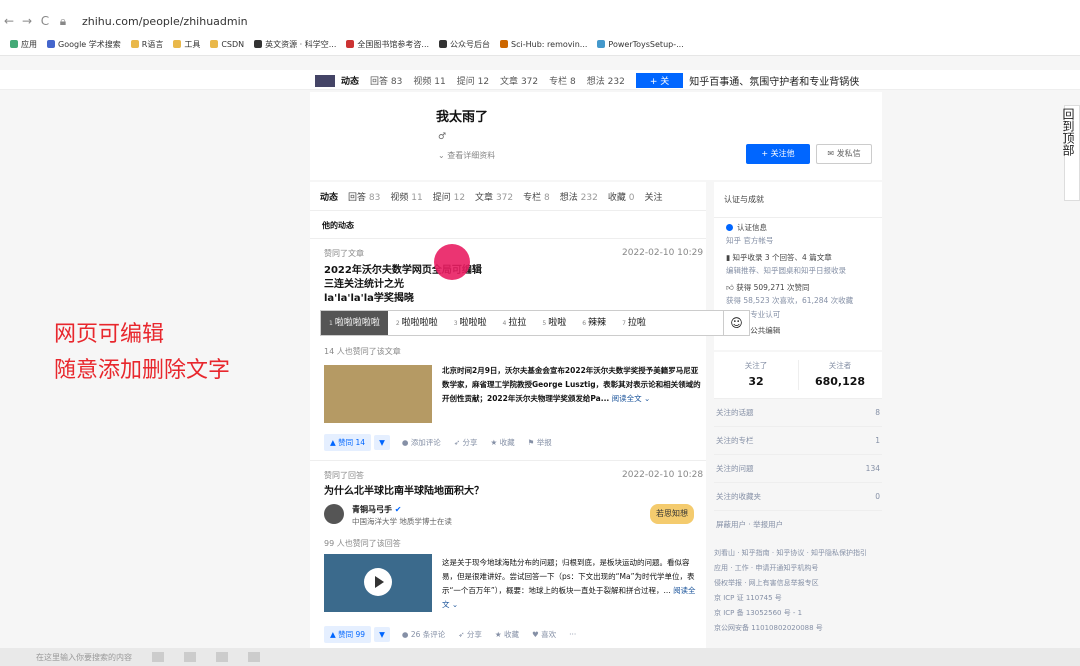 The height and width of the screenshot is (666, 1080). I want to click on view-details-link: ⌄ 查看详细资料, so click(466, 155).